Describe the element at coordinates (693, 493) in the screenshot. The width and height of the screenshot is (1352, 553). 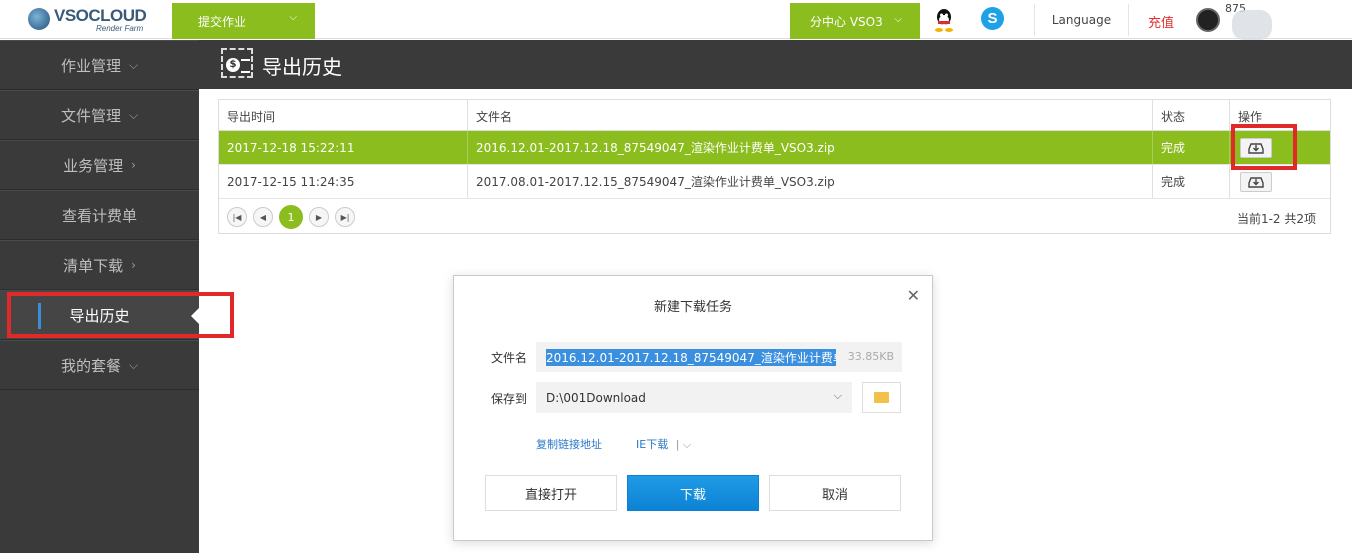
I see `download-confirm-button: 下载` at that location.